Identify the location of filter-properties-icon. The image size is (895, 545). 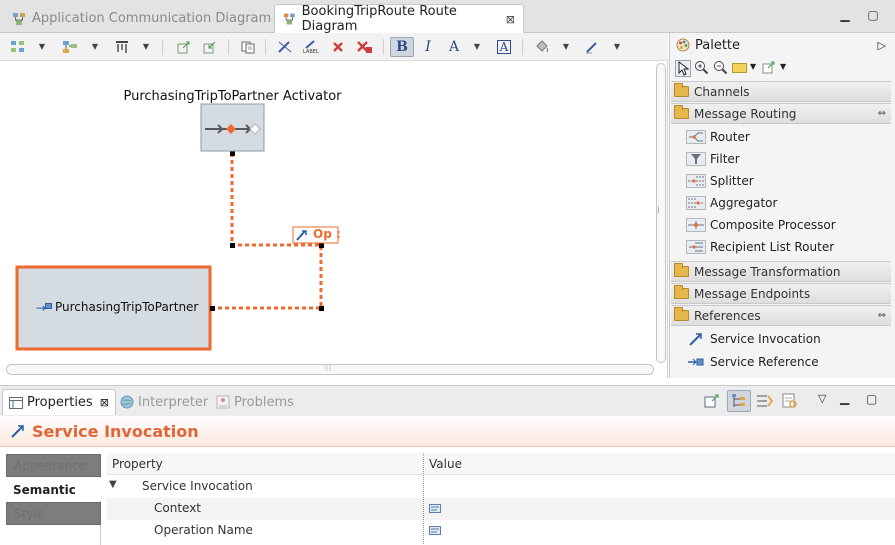
(765, 402).